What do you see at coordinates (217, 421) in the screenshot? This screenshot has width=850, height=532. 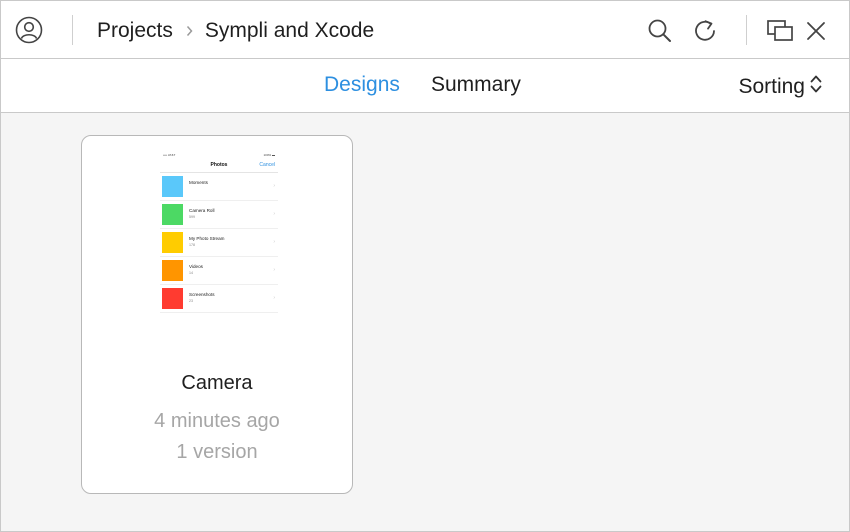 I see `design-updated-time: 4 minutes ago` at bounding box center [217, 421].